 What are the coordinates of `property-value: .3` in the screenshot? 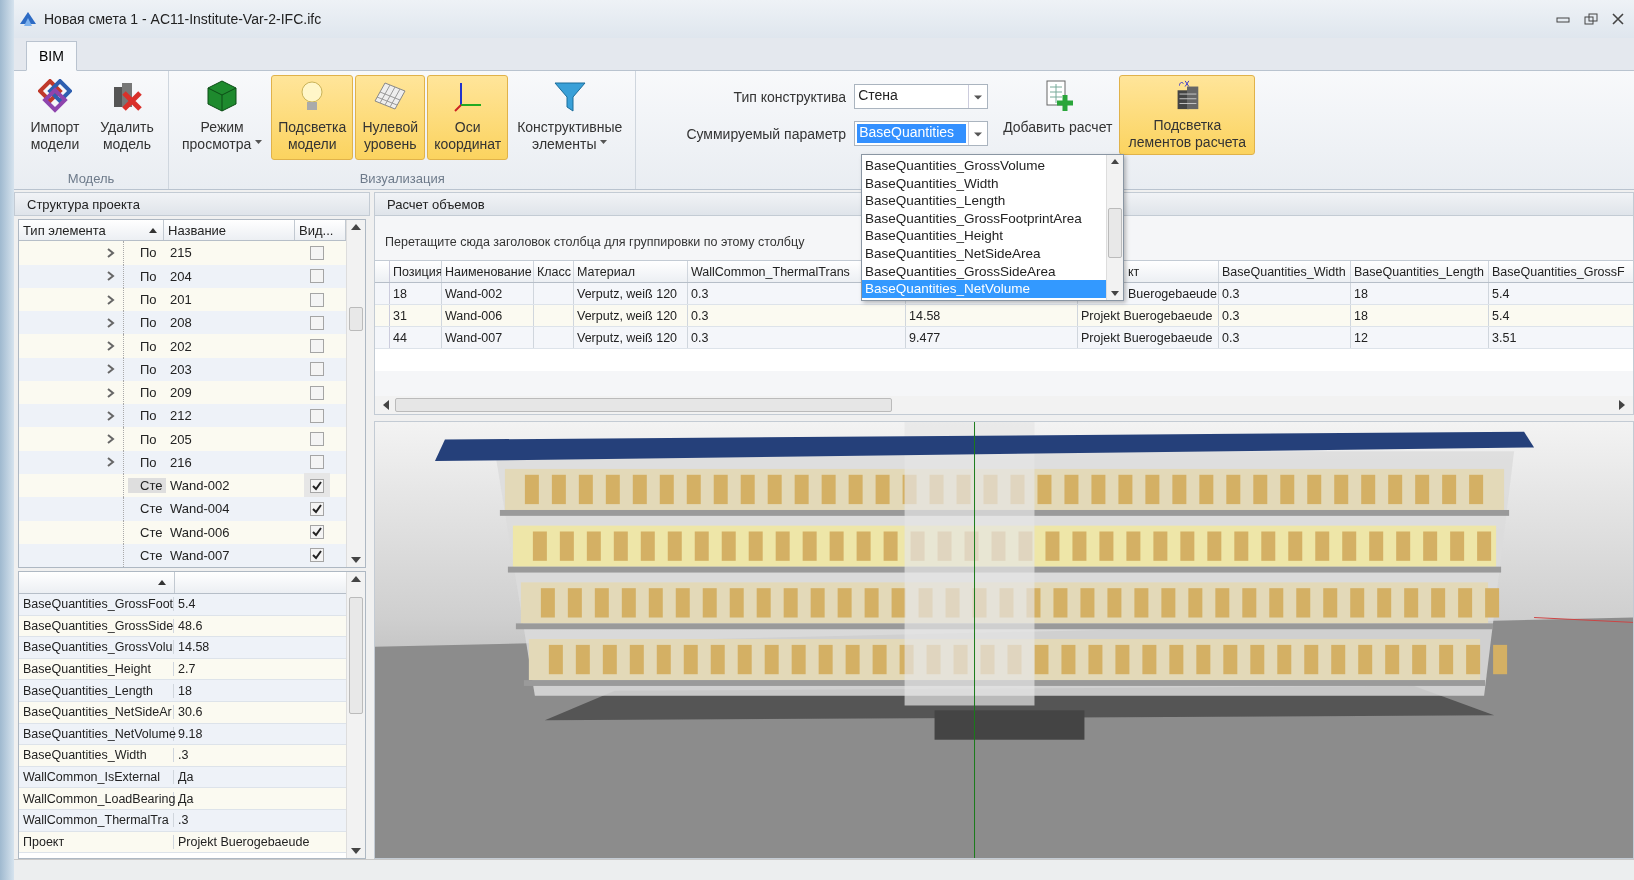 It's located at (183, 755).